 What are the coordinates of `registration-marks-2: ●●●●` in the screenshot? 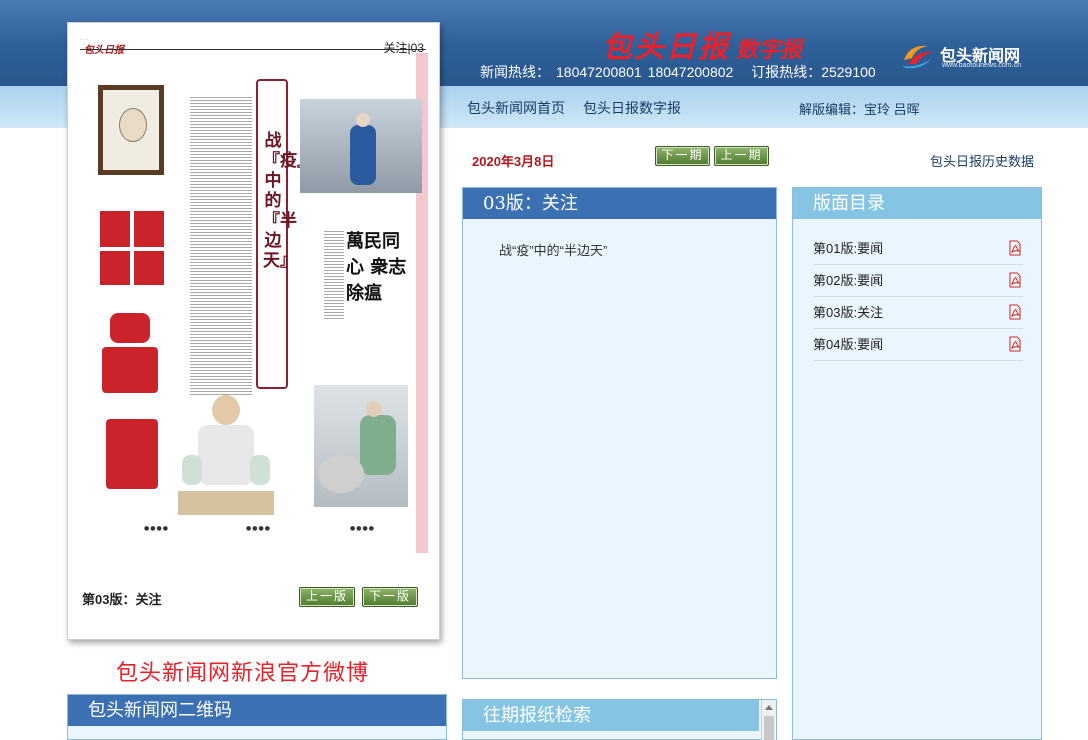 It's located at (258, 528).